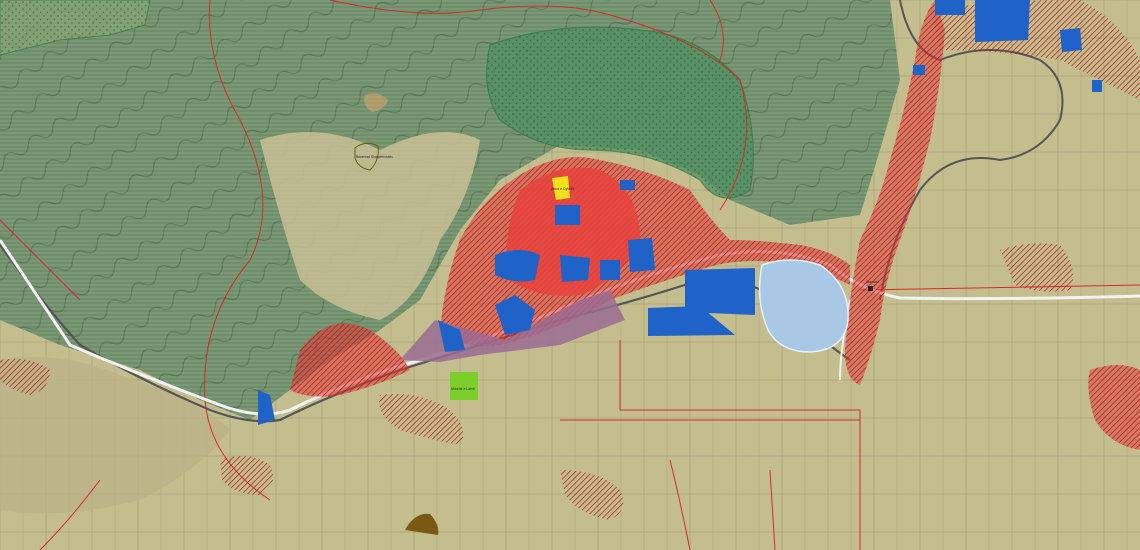 The width and height of the screenshot is (1140, 550). What do you see at coordinates (872, 282) in the screenshot?
I see `station-label: Stacioni` at bounding box center [872, 282].